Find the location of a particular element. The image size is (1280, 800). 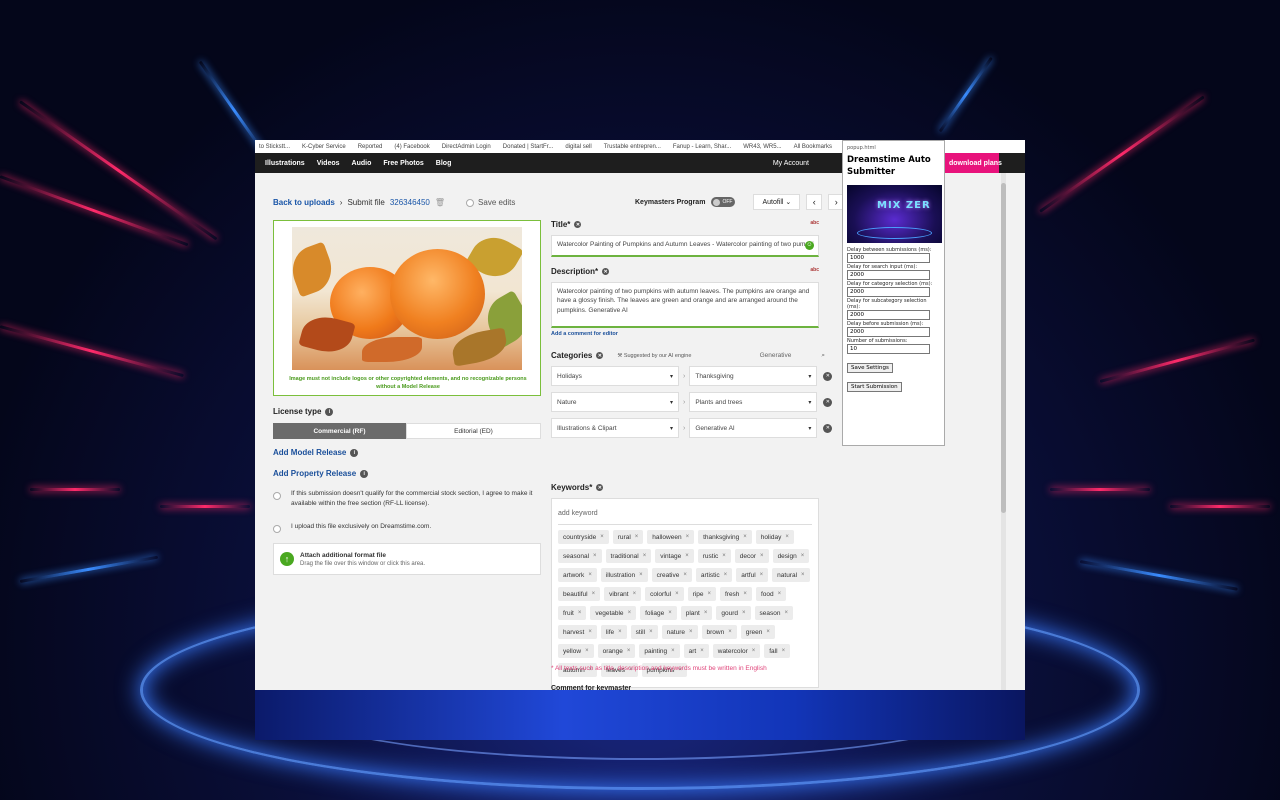

add-property-release-link: Add Property Release i is located at coordinates (321, 473).